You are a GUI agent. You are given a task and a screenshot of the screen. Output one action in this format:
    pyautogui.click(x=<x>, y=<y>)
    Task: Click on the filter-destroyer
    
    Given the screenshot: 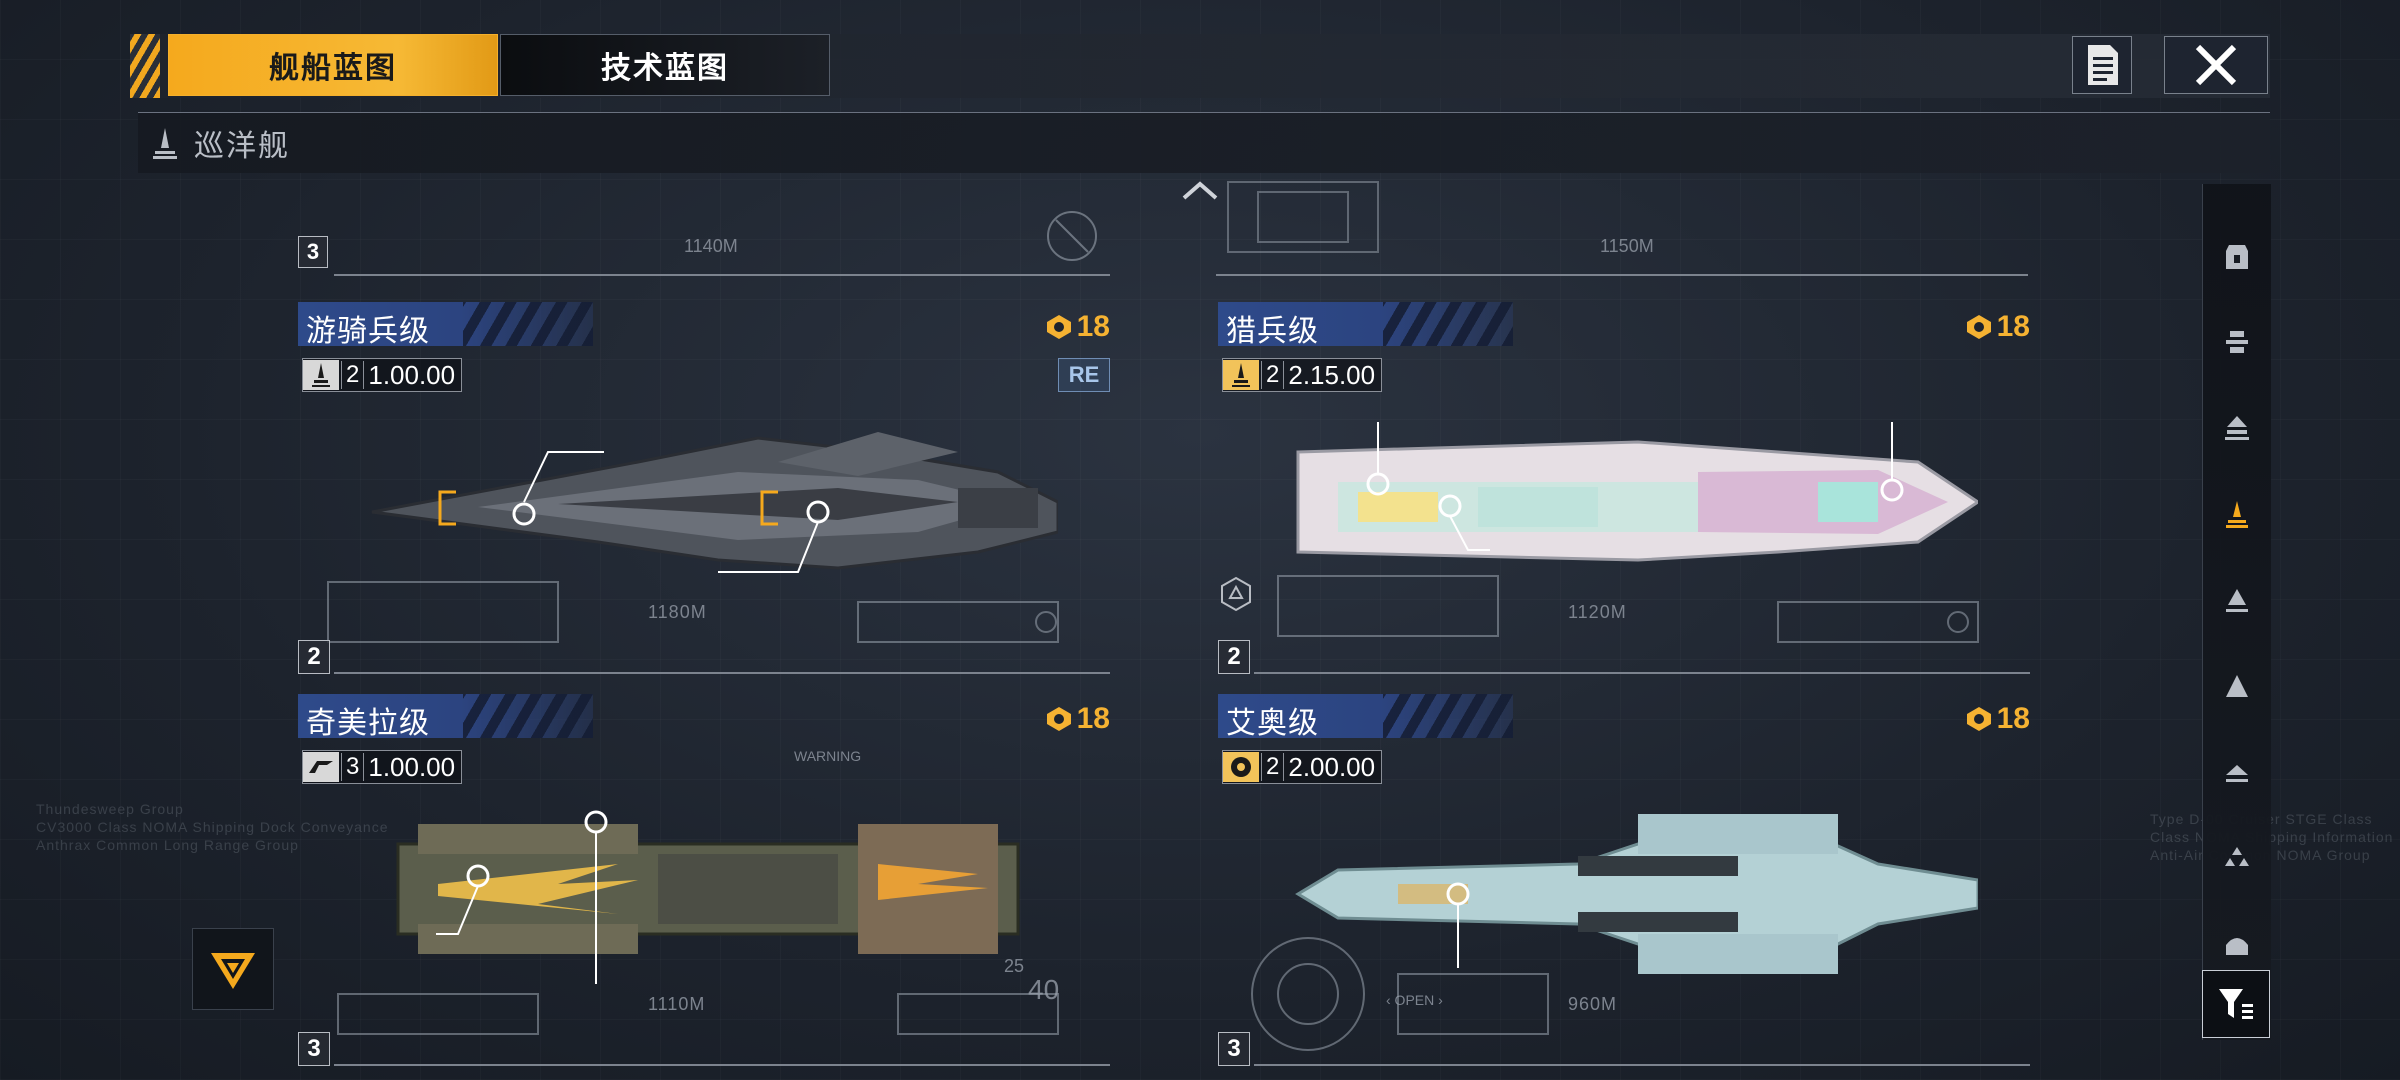 What is the action you would take?
    pyautogui.click(x=2237, y=600)
    